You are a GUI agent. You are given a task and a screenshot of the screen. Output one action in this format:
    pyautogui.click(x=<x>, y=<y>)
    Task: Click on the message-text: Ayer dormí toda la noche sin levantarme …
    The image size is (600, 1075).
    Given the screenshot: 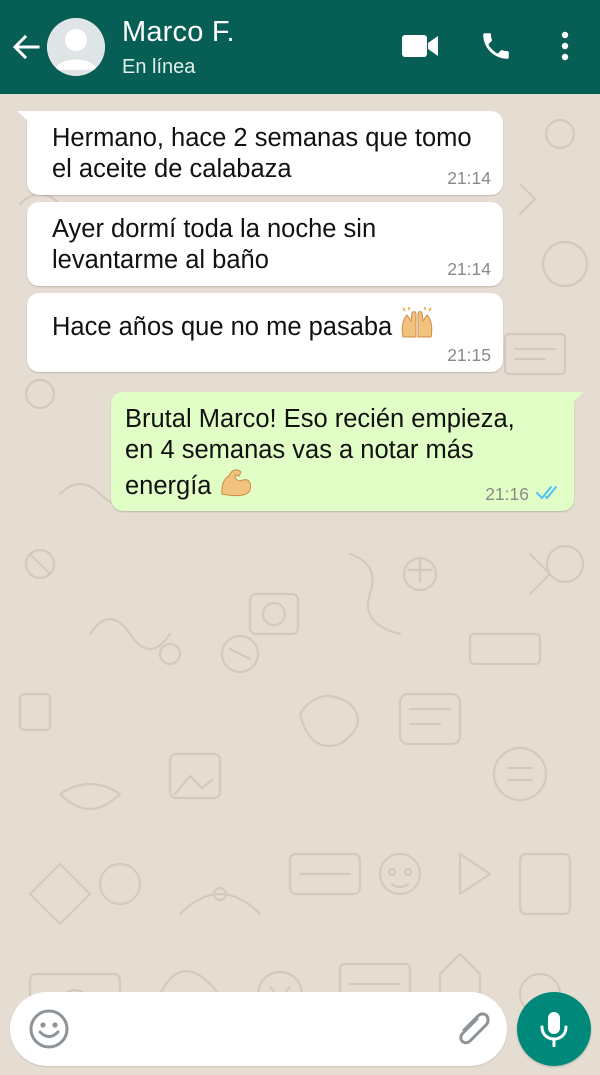 What is the action you would take?
    pyautogui.click(x=214, y=244)
    